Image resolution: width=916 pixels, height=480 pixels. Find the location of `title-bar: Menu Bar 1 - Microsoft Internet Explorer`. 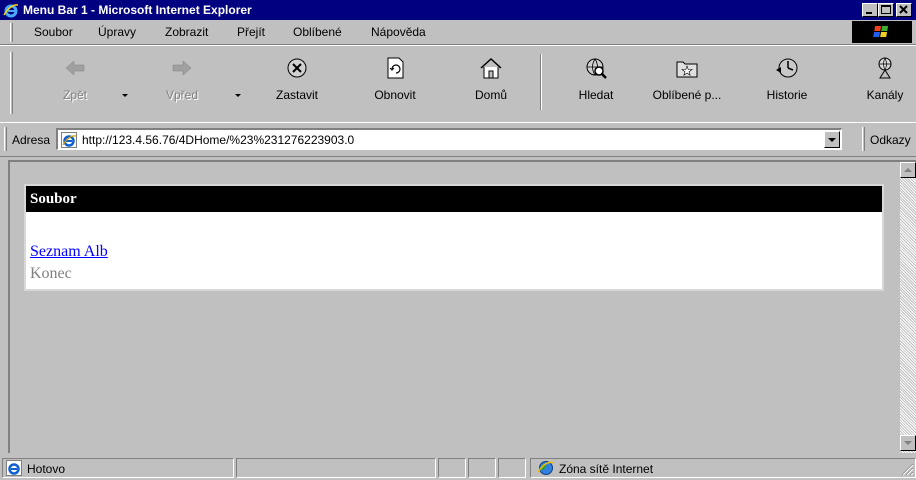

title-bar: Menu Bar 1 - Microsoft Internet Explorer is located at coordinates (458, 10).